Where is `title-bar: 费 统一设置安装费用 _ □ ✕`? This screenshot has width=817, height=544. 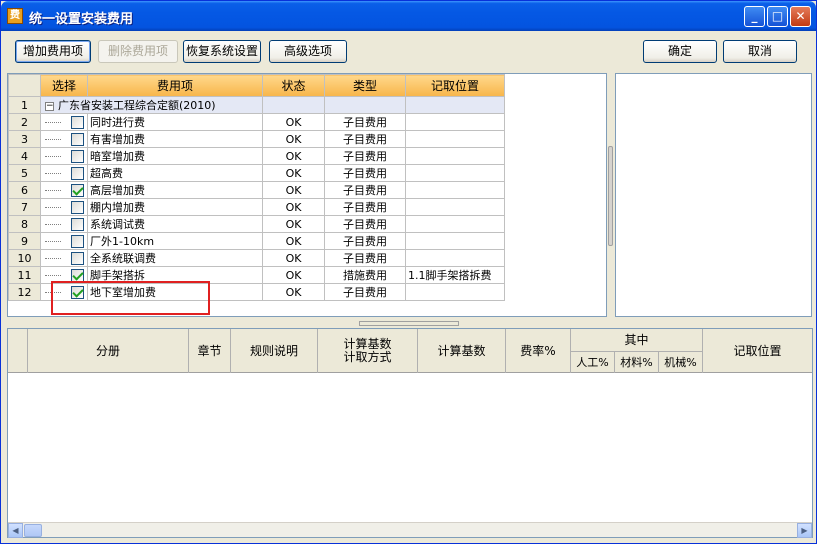
title-bar: 费 统一设置安装费用 _ □ ✕ is located at coordinates (408, 16).